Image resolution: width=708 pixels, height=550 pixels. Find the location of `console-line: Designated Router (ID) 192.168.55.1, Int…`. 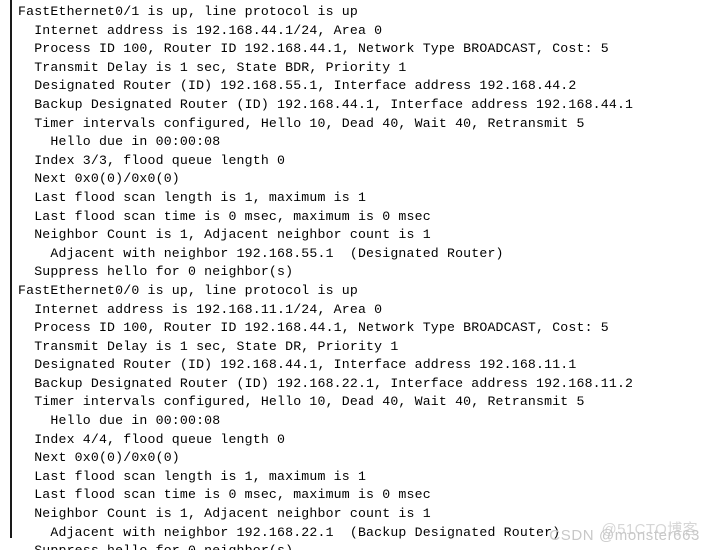

console-line: Designated Router (ID) 192.168.55.1, Int… is located at coordinates (297, 86).